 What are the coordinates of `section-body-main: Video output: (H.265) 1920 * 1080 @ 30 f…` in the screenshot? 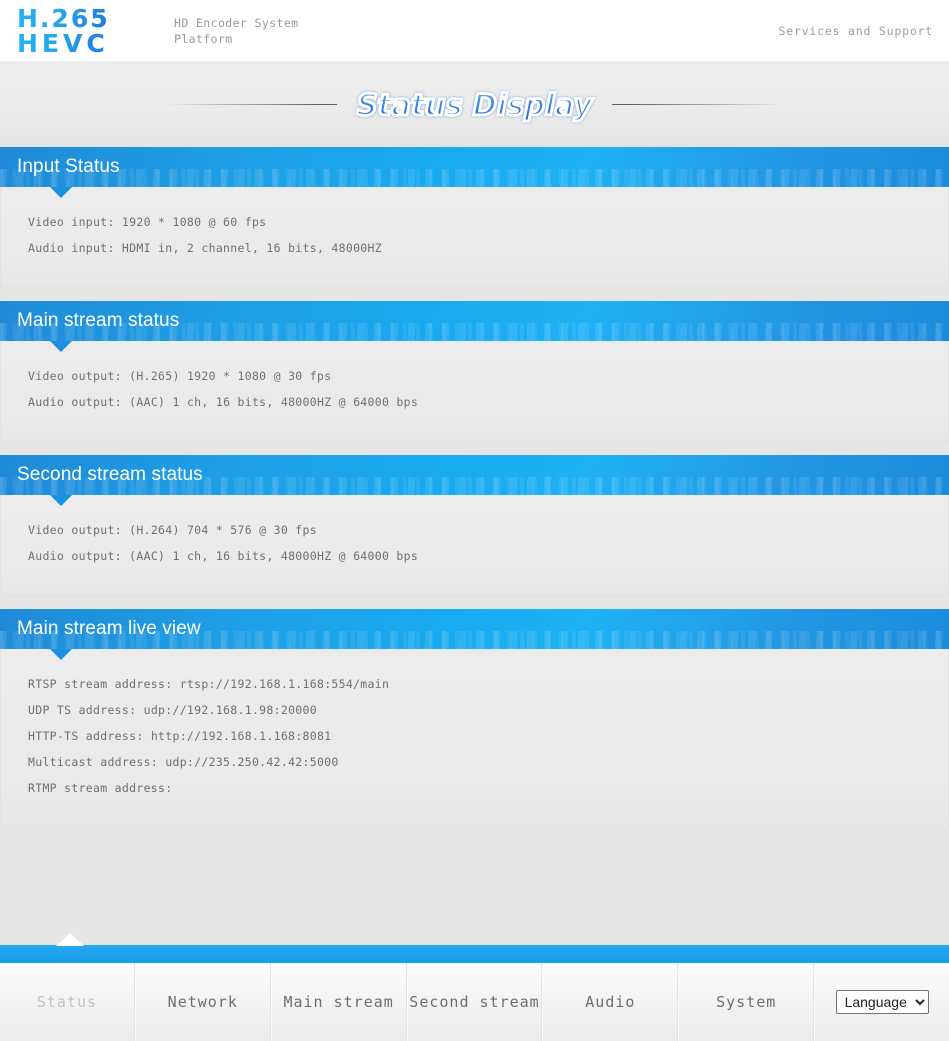 It's located at (474, 391).